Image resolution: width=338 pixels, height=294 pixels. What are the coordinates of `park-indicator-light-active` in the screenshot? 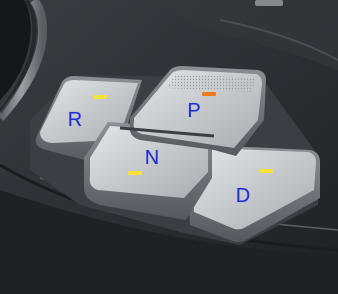 It's located at (209, 94).